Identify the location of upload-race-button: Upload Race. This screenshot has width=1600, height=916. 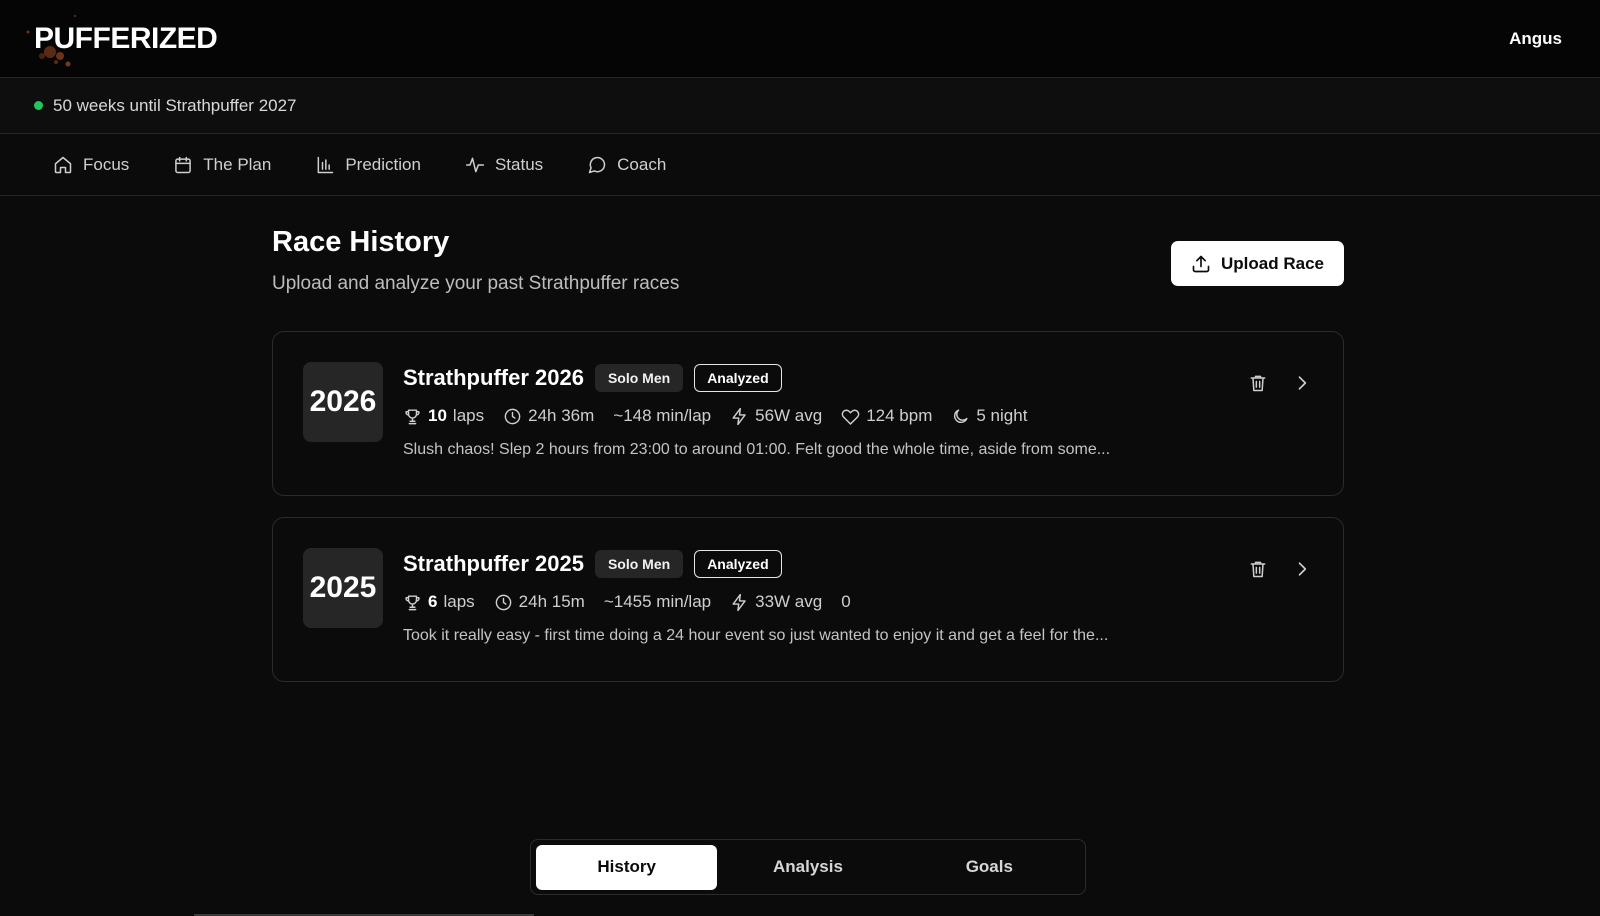
(1257, 263).